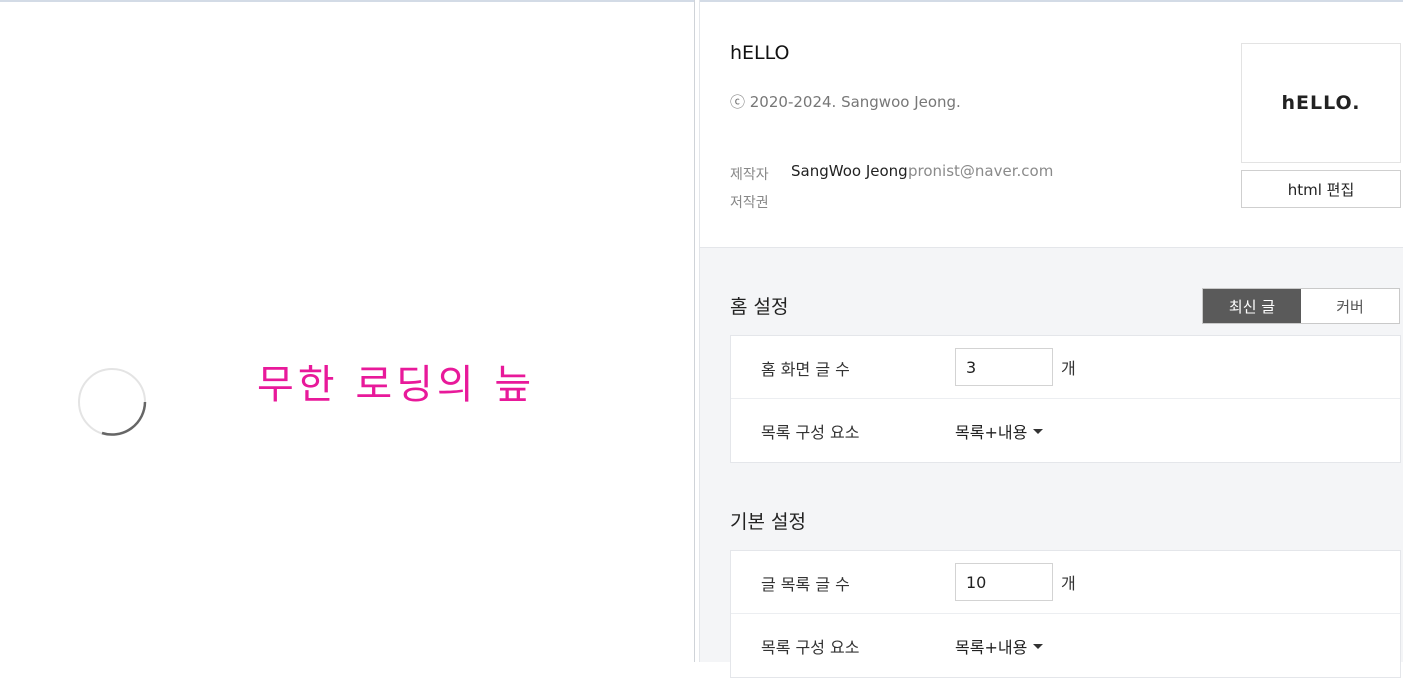  I want to click on basic-settings-panel: 글 목록 글 수 개 목록 구성 요소 목록+내용, so click(1065, 614).